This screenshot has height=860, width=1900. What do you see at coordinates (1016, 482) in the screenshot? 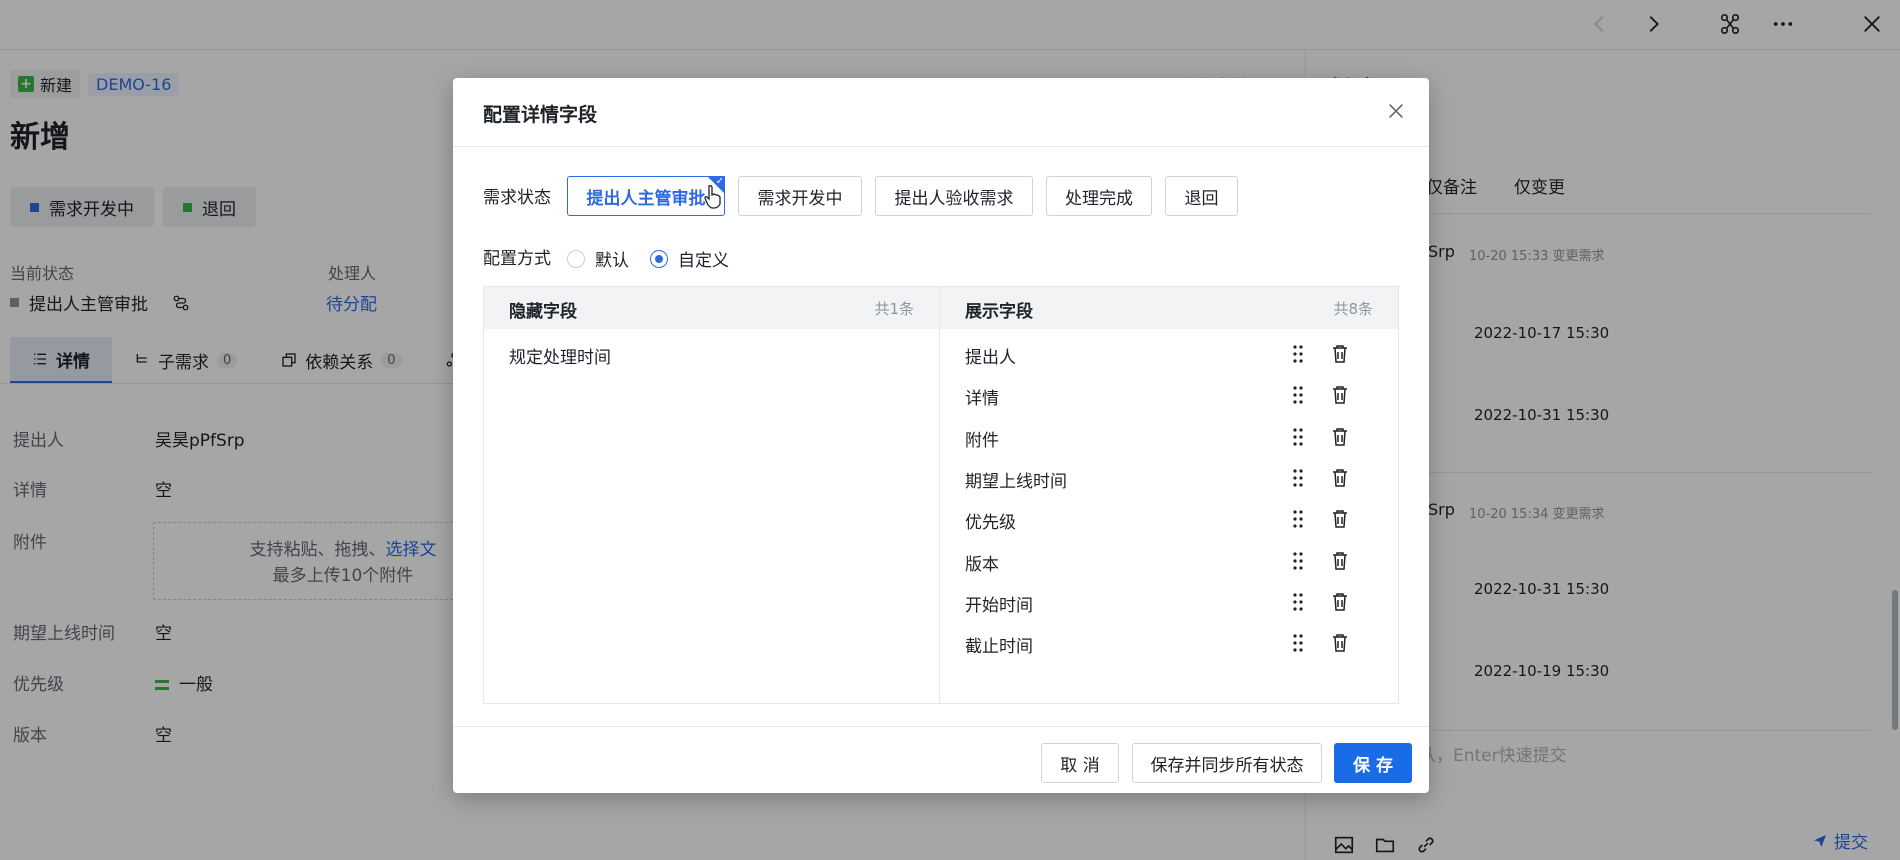
I see `shown-field-item: 期望上线时间` at bounding box center [1016, 482].